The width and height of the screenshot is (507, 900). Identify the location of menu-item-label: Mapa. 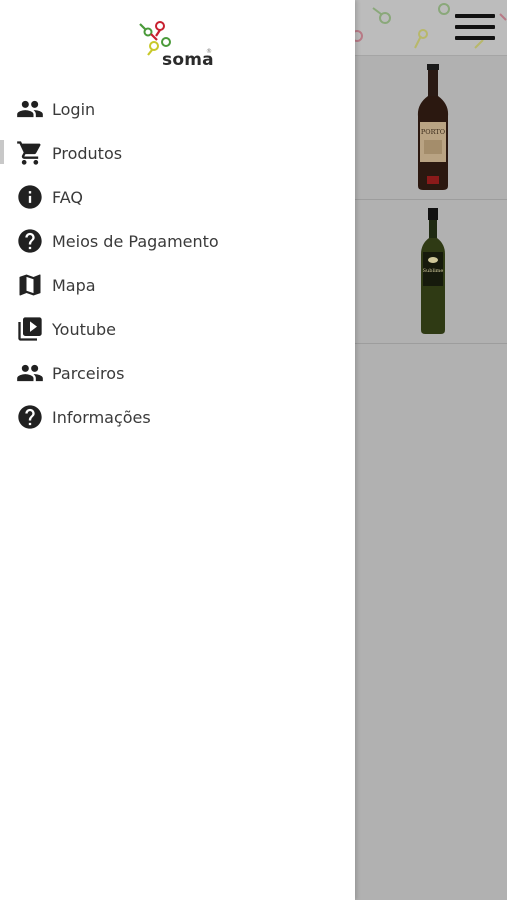
(74, 285).